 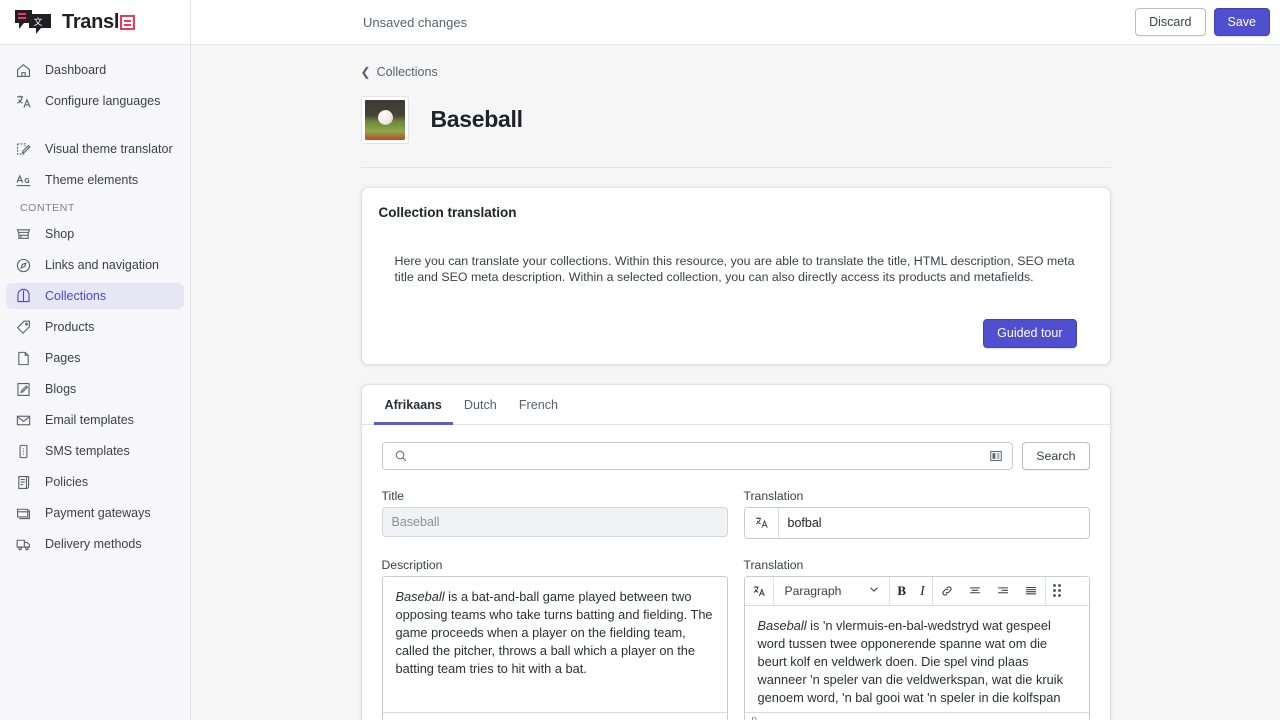 What do you see at coordinates (773, 564) in the screenshot?
I see `description-translation-label: Translation` at bounding box center [773, 564].